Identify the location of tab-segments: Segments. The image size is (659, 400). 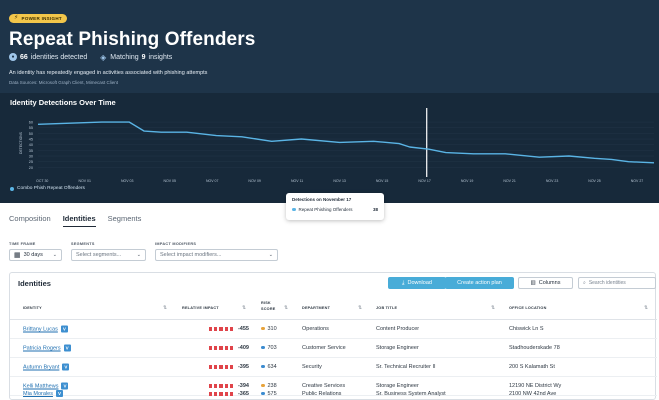
(125, 220).